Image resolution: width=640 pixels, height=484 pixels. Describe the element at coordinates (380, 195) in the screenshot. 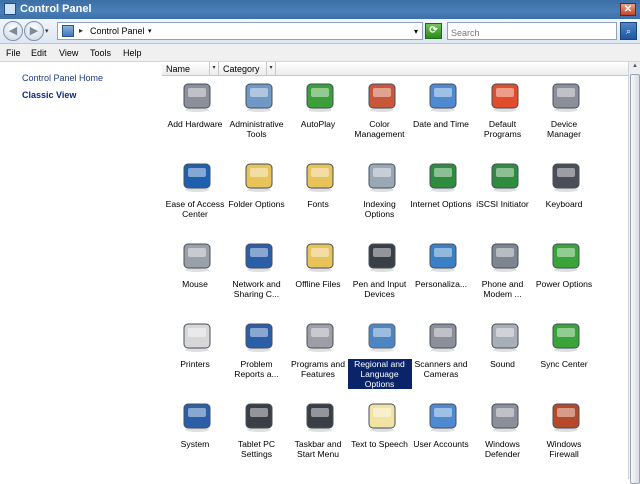

I see `control-panel-item: Indexing Options` at that location.